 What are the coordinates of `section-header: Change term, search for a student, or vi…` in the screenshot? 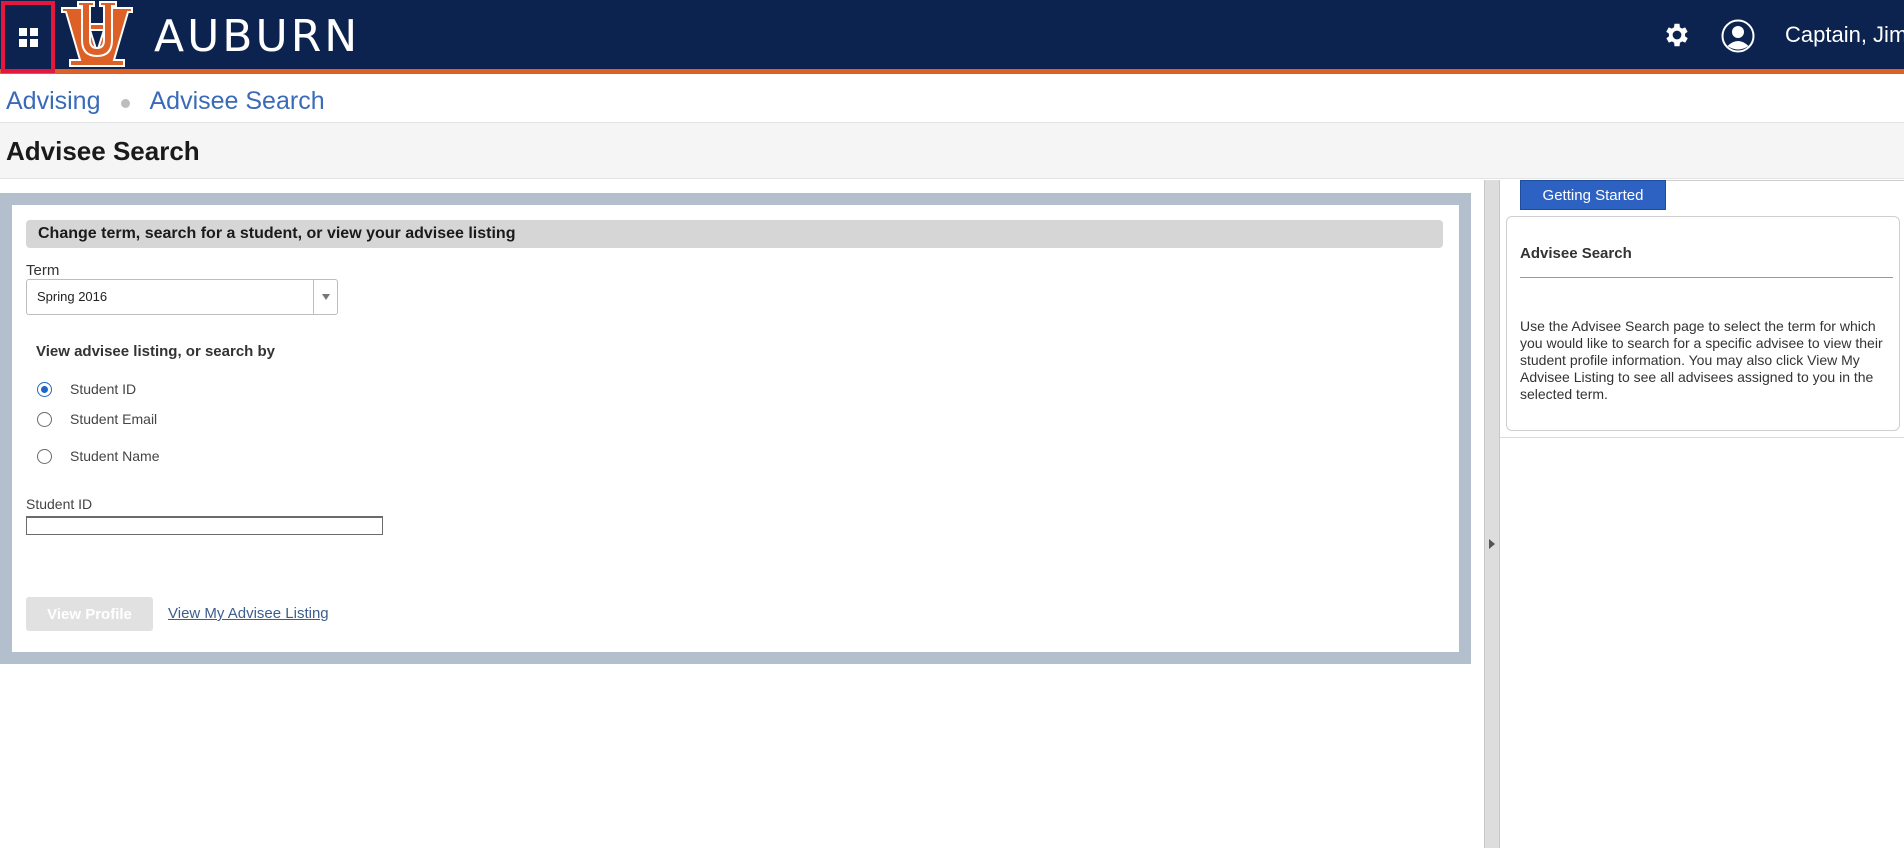 It's located at (734, 234).